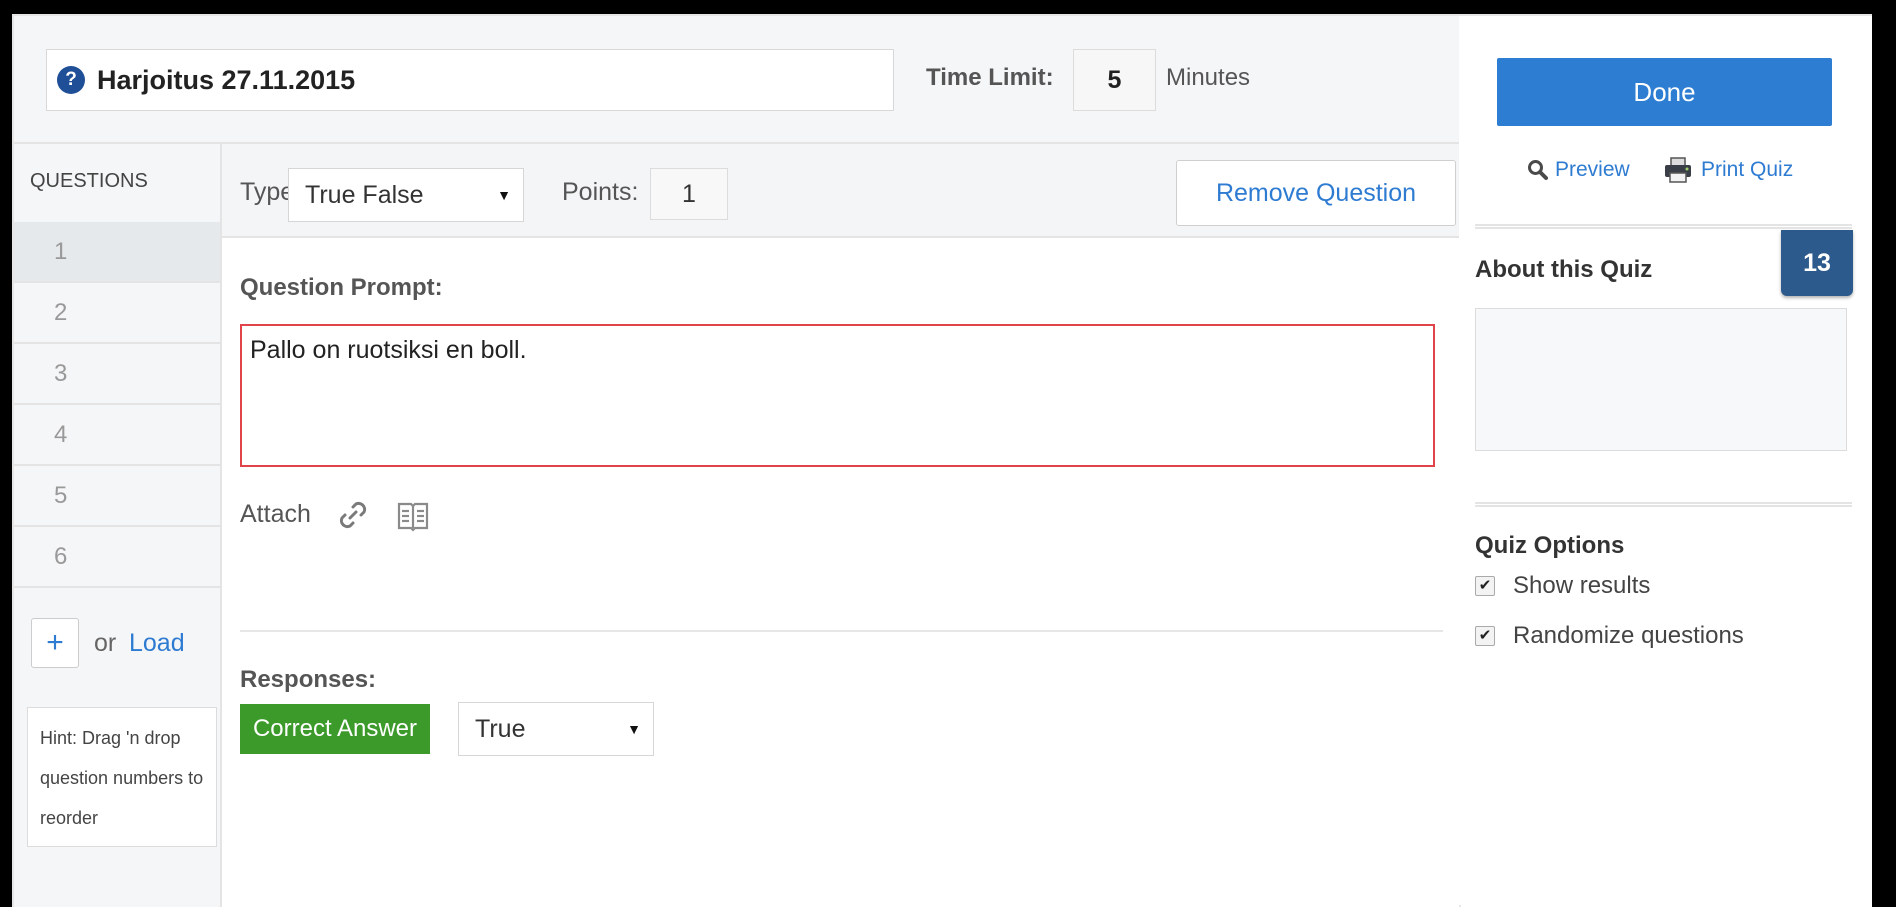 This screenshot has width=1896, height=907. What do you see at coordinates (105, 643) in the screenshot?
I see `or-text: or` at bounding box center [105, 643].